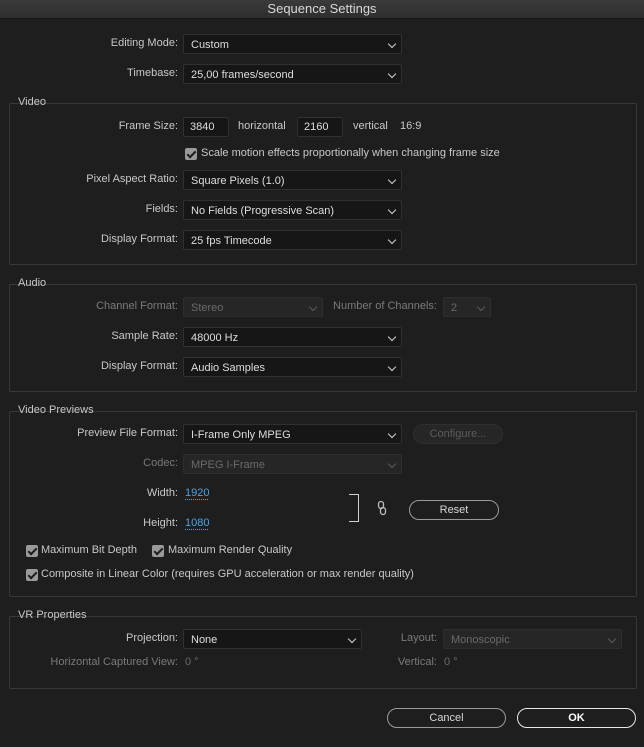 This screenshot has height=747, width=644. What do you see at coordinates (152, 638) in the screenshot?
I see `projection-label: Projection:` at bounding box center [152, 638].